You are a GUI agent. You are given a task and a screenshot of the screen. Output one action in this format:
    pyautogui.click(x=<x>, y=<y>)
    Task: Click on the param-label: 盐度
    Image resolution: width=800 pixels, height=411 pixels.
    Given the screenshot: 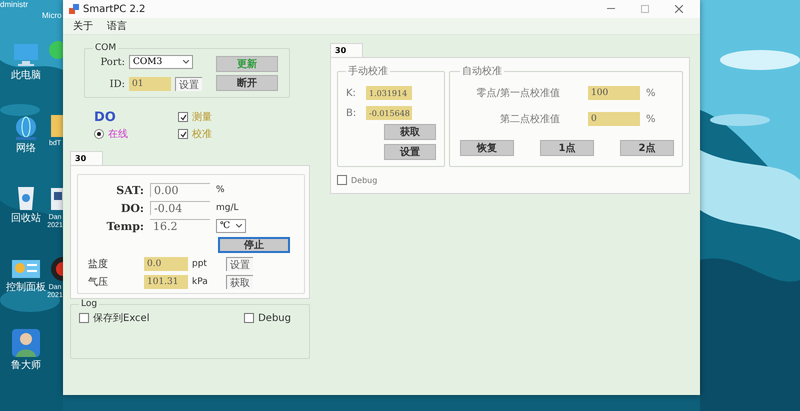 What is the action you would take?
    pyautogui.click(x=98, y=264)
    